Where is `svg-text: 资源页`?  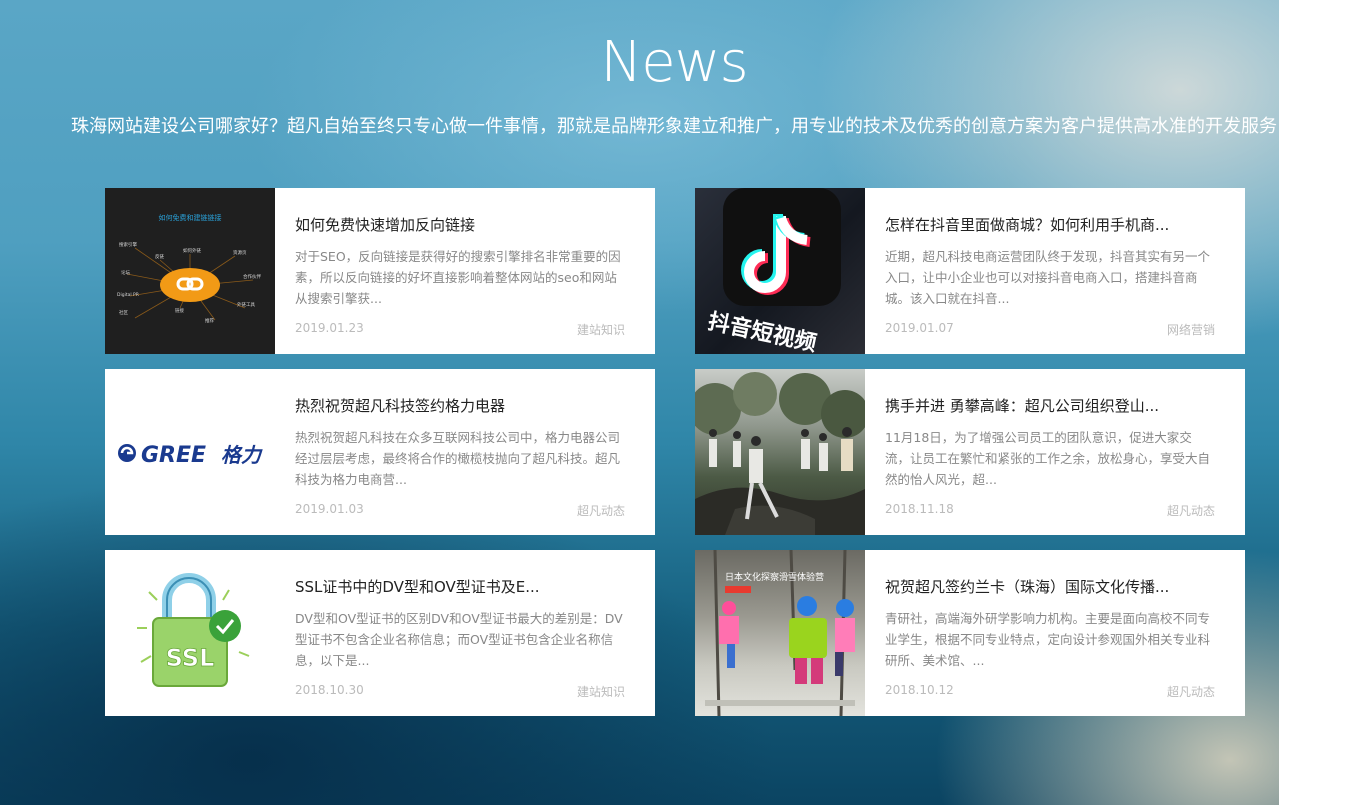
svg-text: 资源页 is located at coordinates (240, 252).